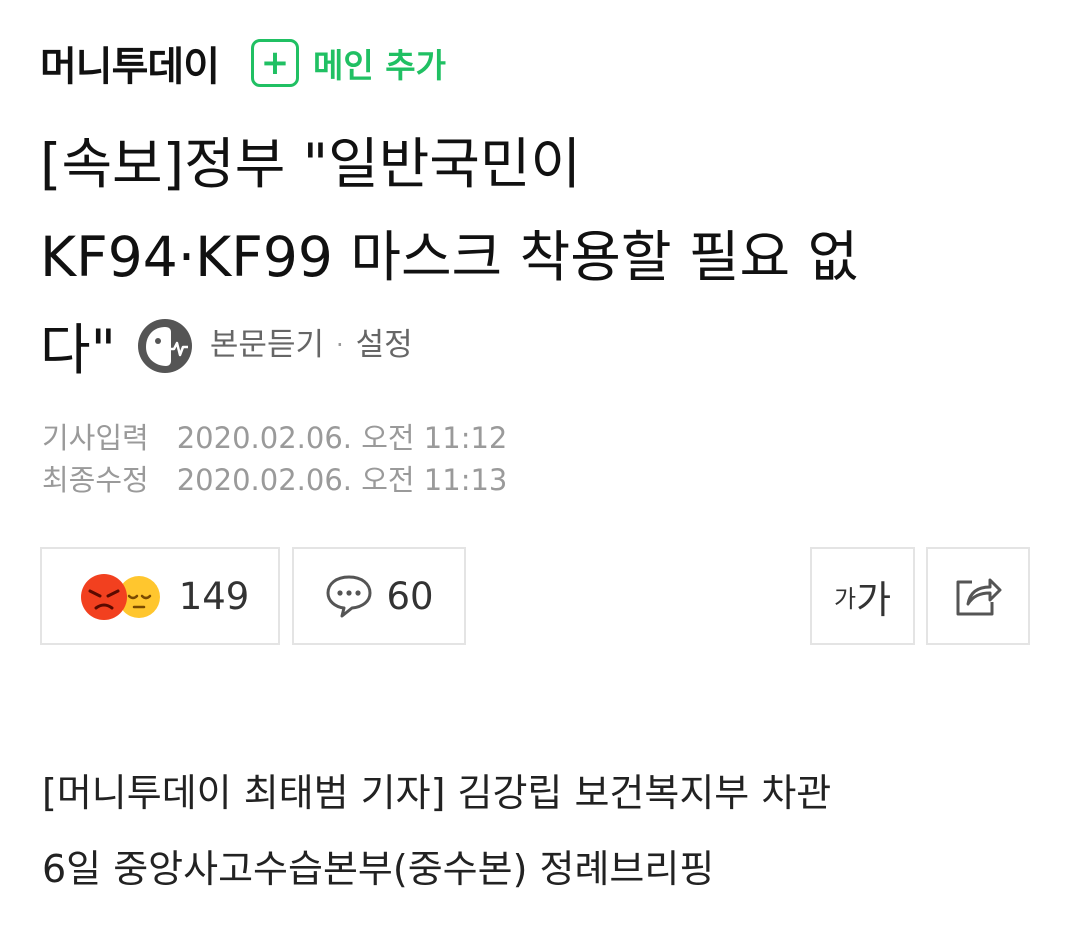 The width and height of the screenshot is (1075, 940). What do you see at coordinates (379, 65) in the screenshot?
I see `add-to-main-label: 메인 추가` at bounding box center [379, 65].